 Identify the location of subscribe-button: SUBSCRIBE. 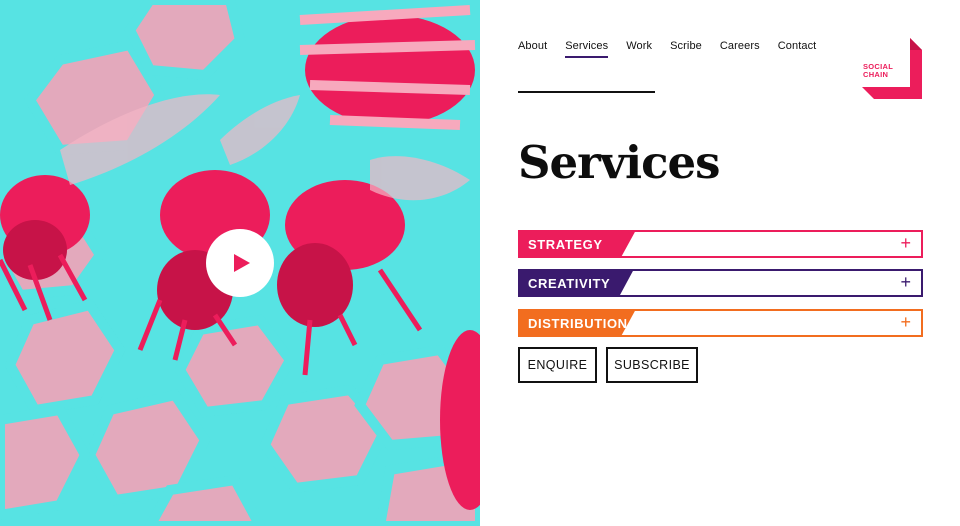
(652, 365).